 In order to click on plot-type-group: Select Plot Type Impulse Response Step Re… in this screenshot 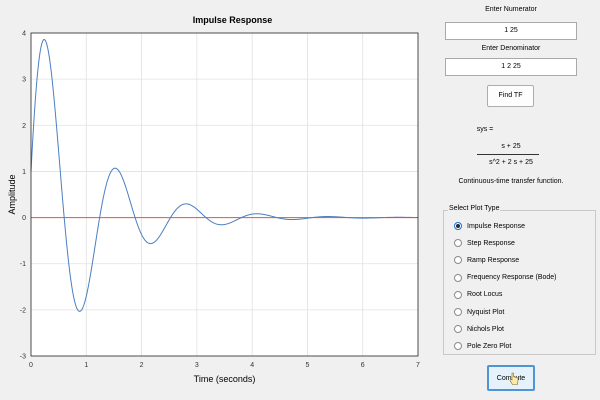, I will do `click(519, 280)`.